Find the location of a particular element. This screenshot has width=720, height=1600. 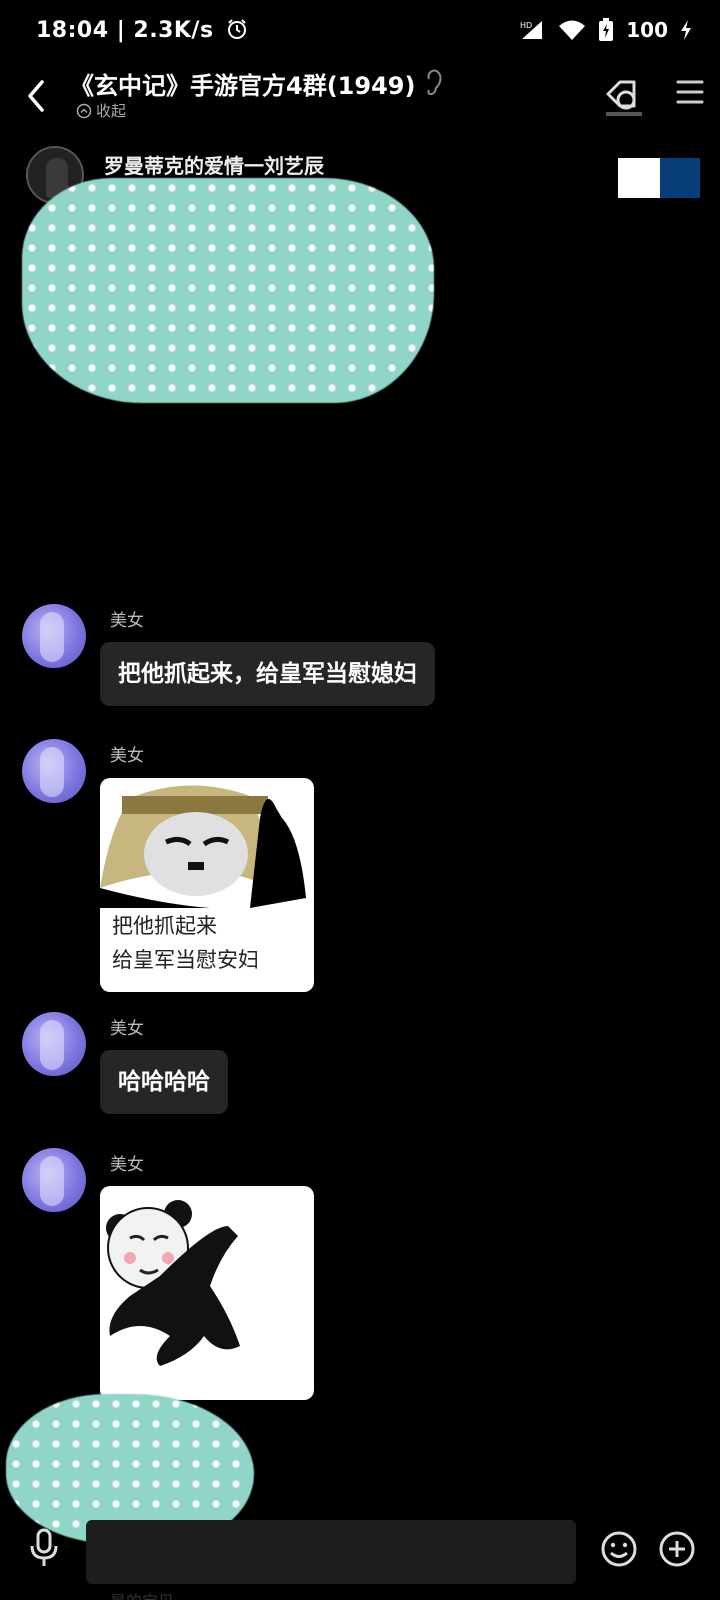

message-bubble: 把他抓起来，给皇军当慰媳妇 is located at coordinates (267, 674).